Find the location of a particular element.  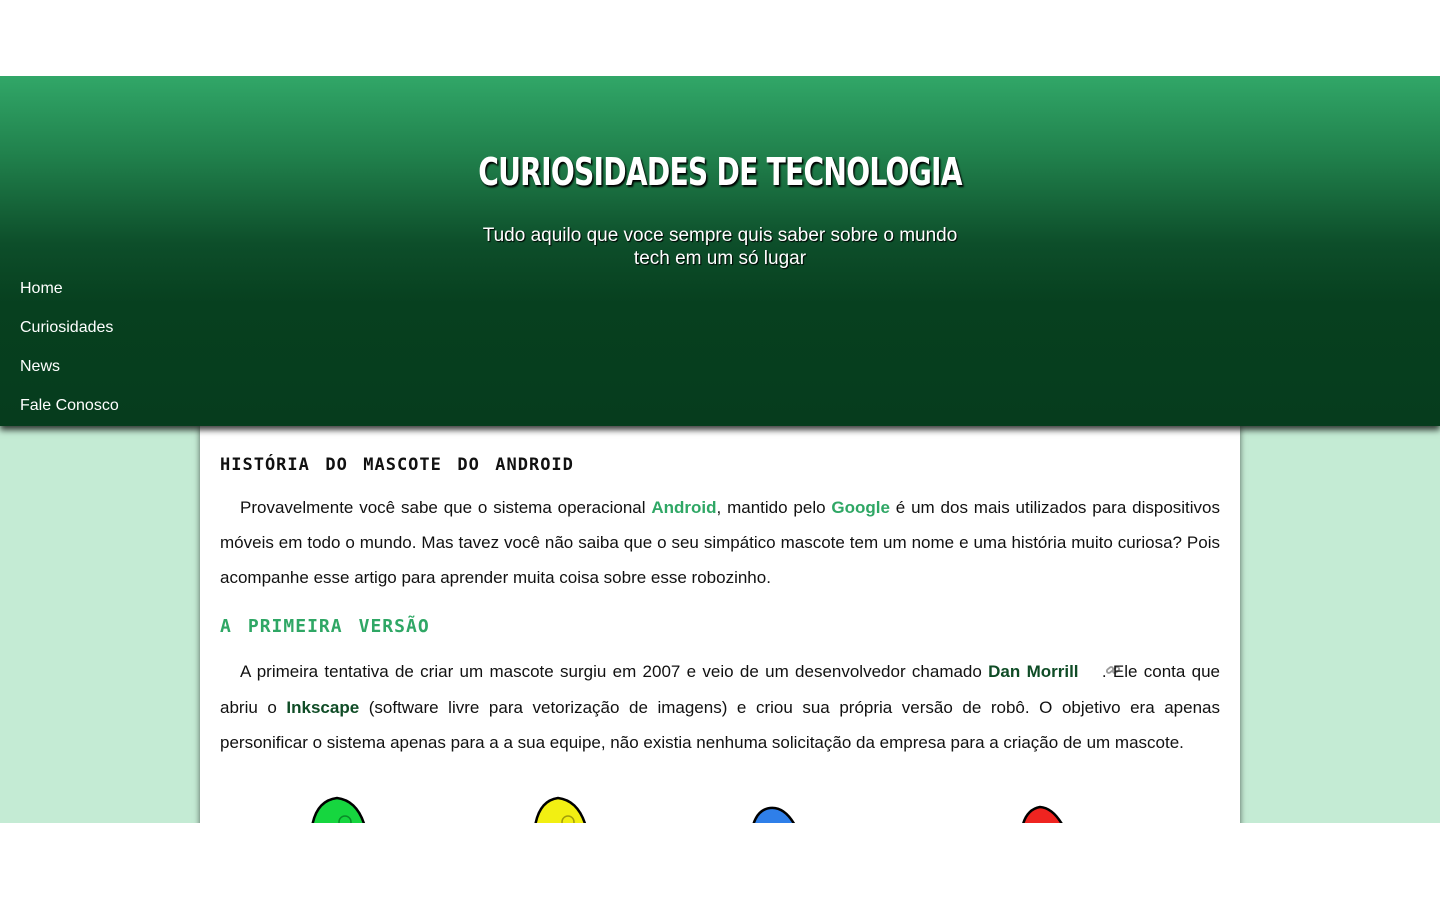

dan-morrill-link: Dan Morrill is located at coordinates (1033, 671).